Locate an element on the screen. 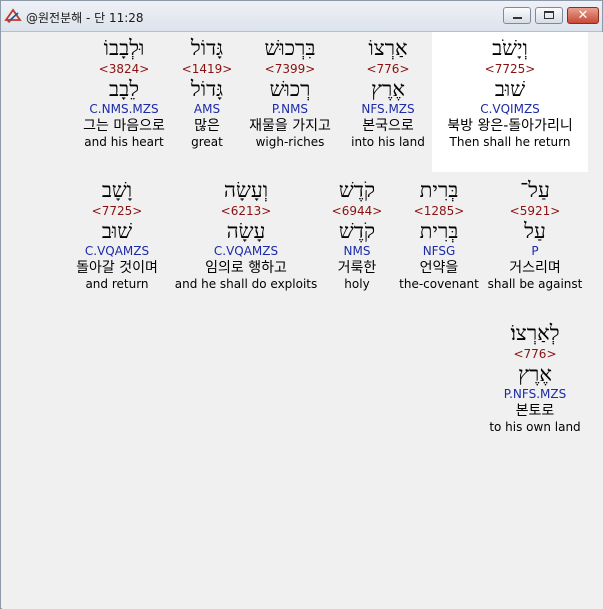 This screenshot has width=603, height=609. title-bar: @원전분해 - 단 11:28 ✕ is located at coordinates (301, 16).